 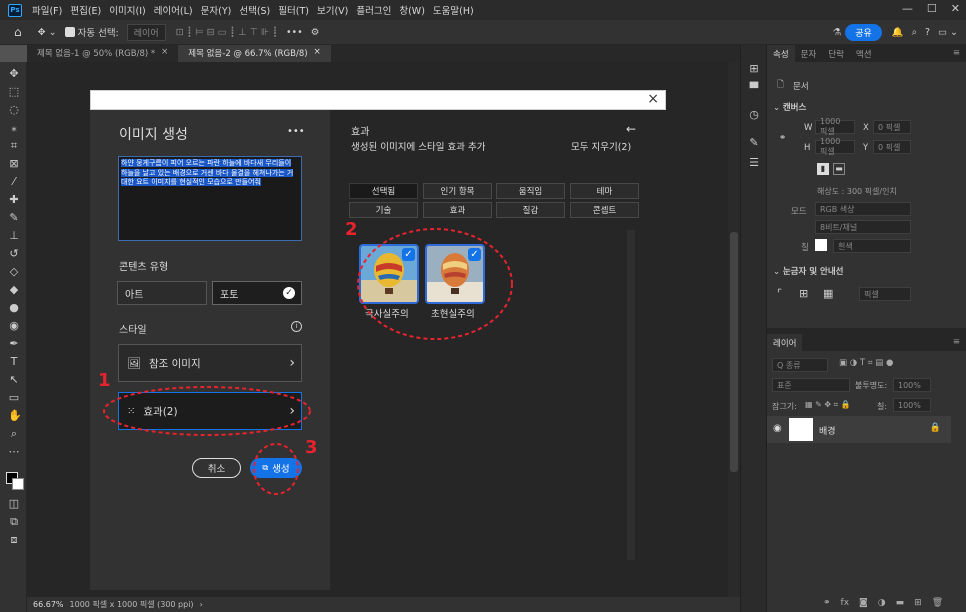 What do you see at coordinates (631, 129) in the screenshot?
I see `back-arrow-icon: ←` at bounding box center [631, 129].